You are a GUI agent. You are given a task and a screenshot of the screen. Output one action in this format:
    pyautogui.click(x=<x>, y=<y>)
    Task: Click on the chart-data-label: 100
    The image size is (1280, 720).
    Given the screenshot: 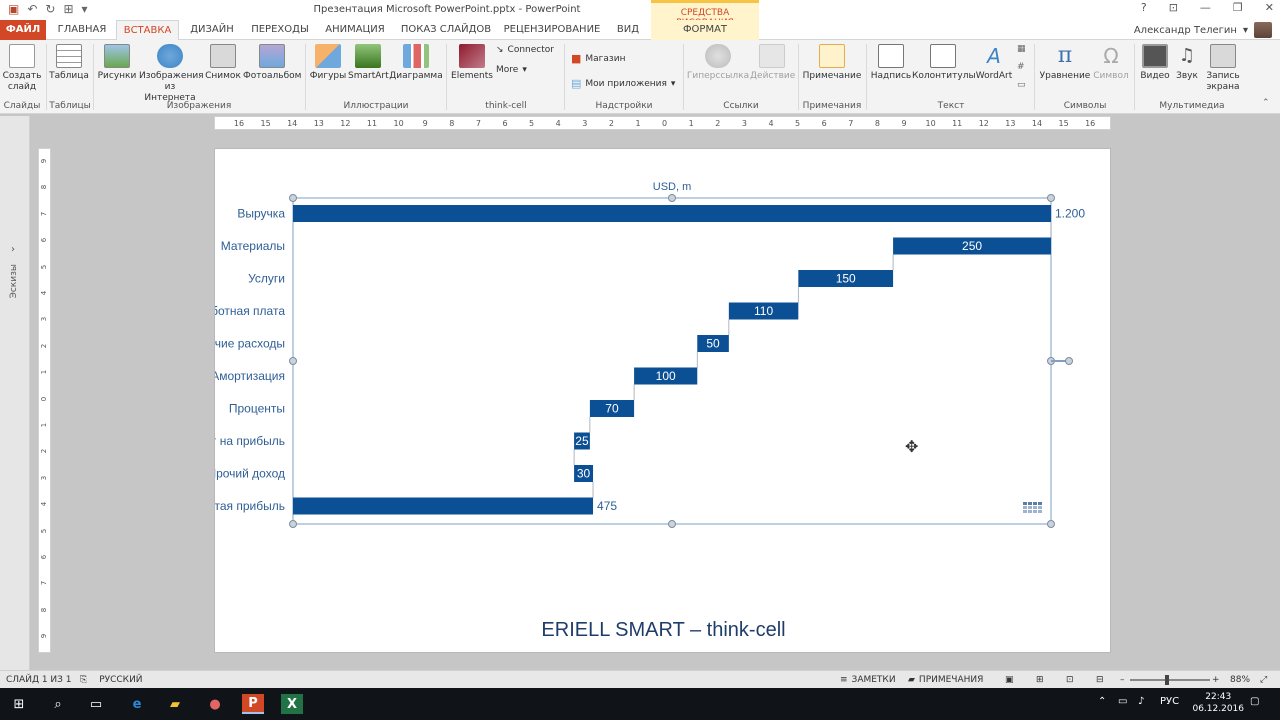 What is the action you would take?
    pyautogui.click(x=666, y=376)
    